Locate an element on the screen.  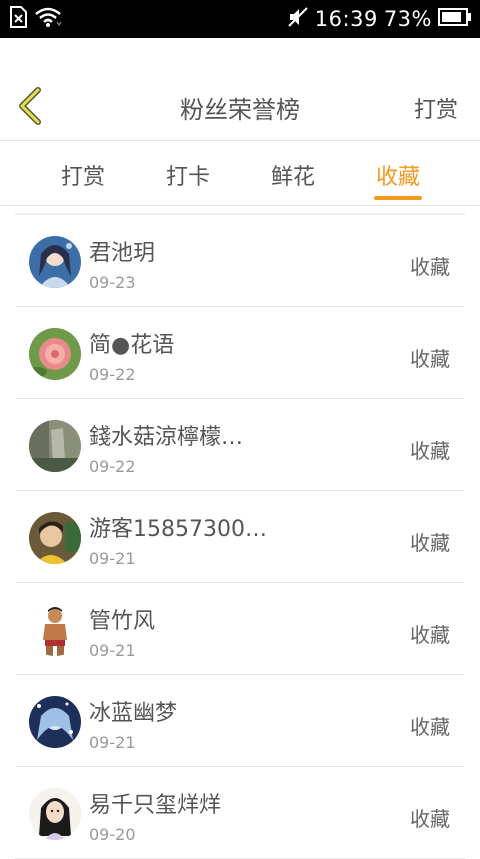
wifi-icon is located at coordinates (48, 19).